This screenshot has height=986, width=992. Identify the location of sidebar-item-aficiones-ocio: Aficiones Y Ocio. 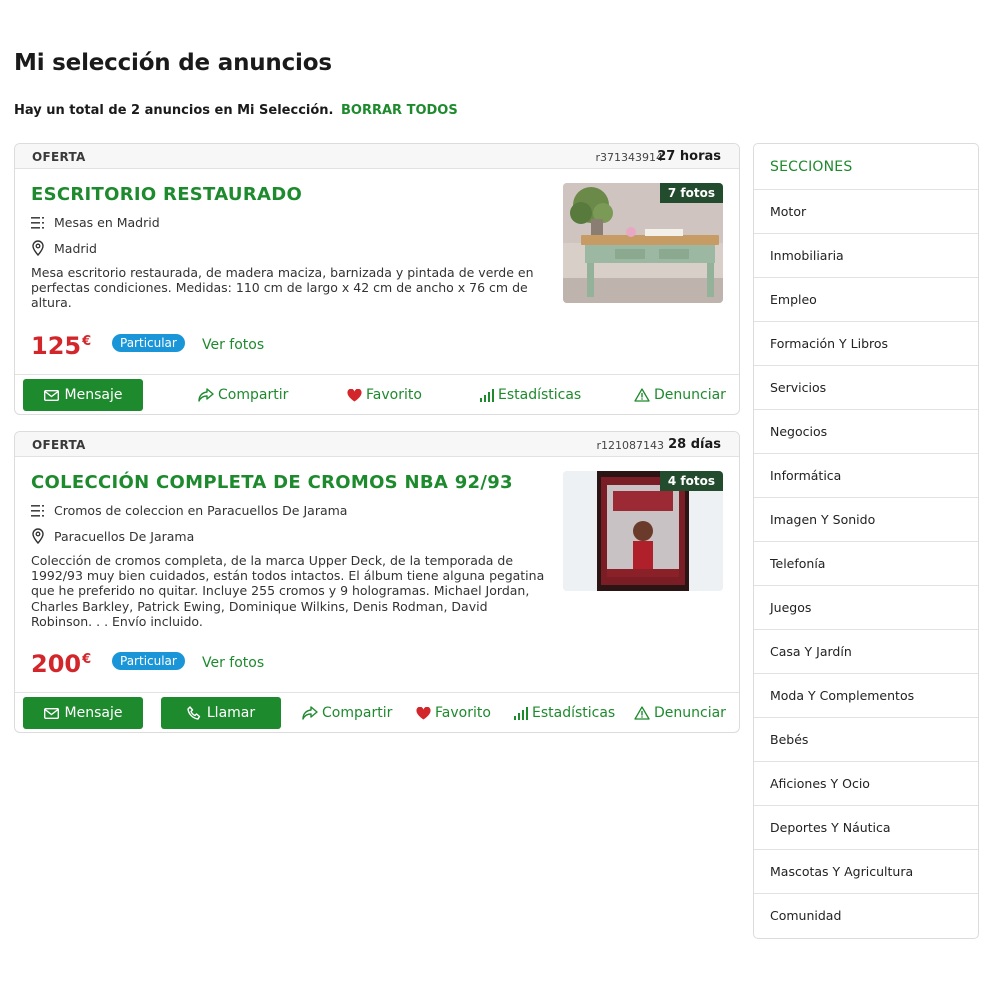
(866, 784).